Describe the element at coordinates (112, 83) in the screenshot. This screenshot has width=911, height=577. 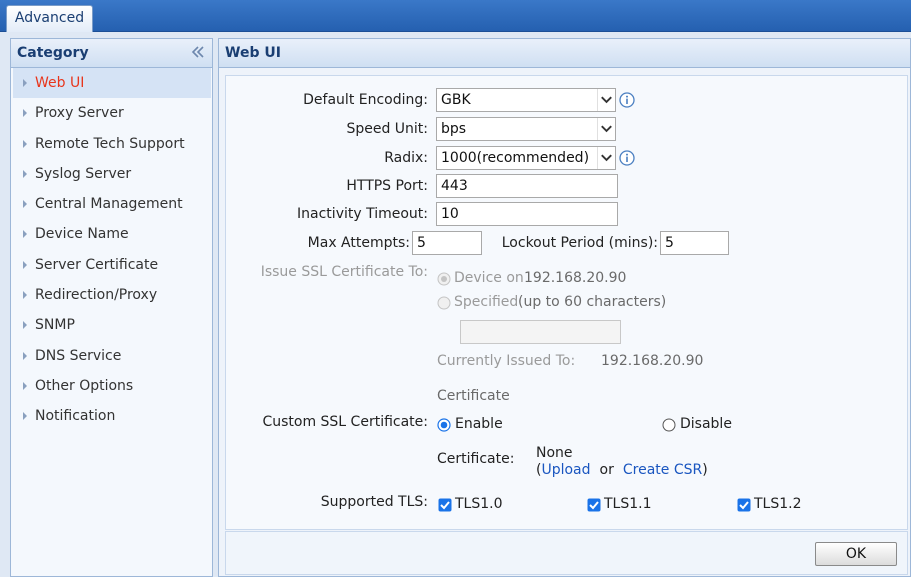
I see `sidebar-item-web-ui: Web UI` at that location.